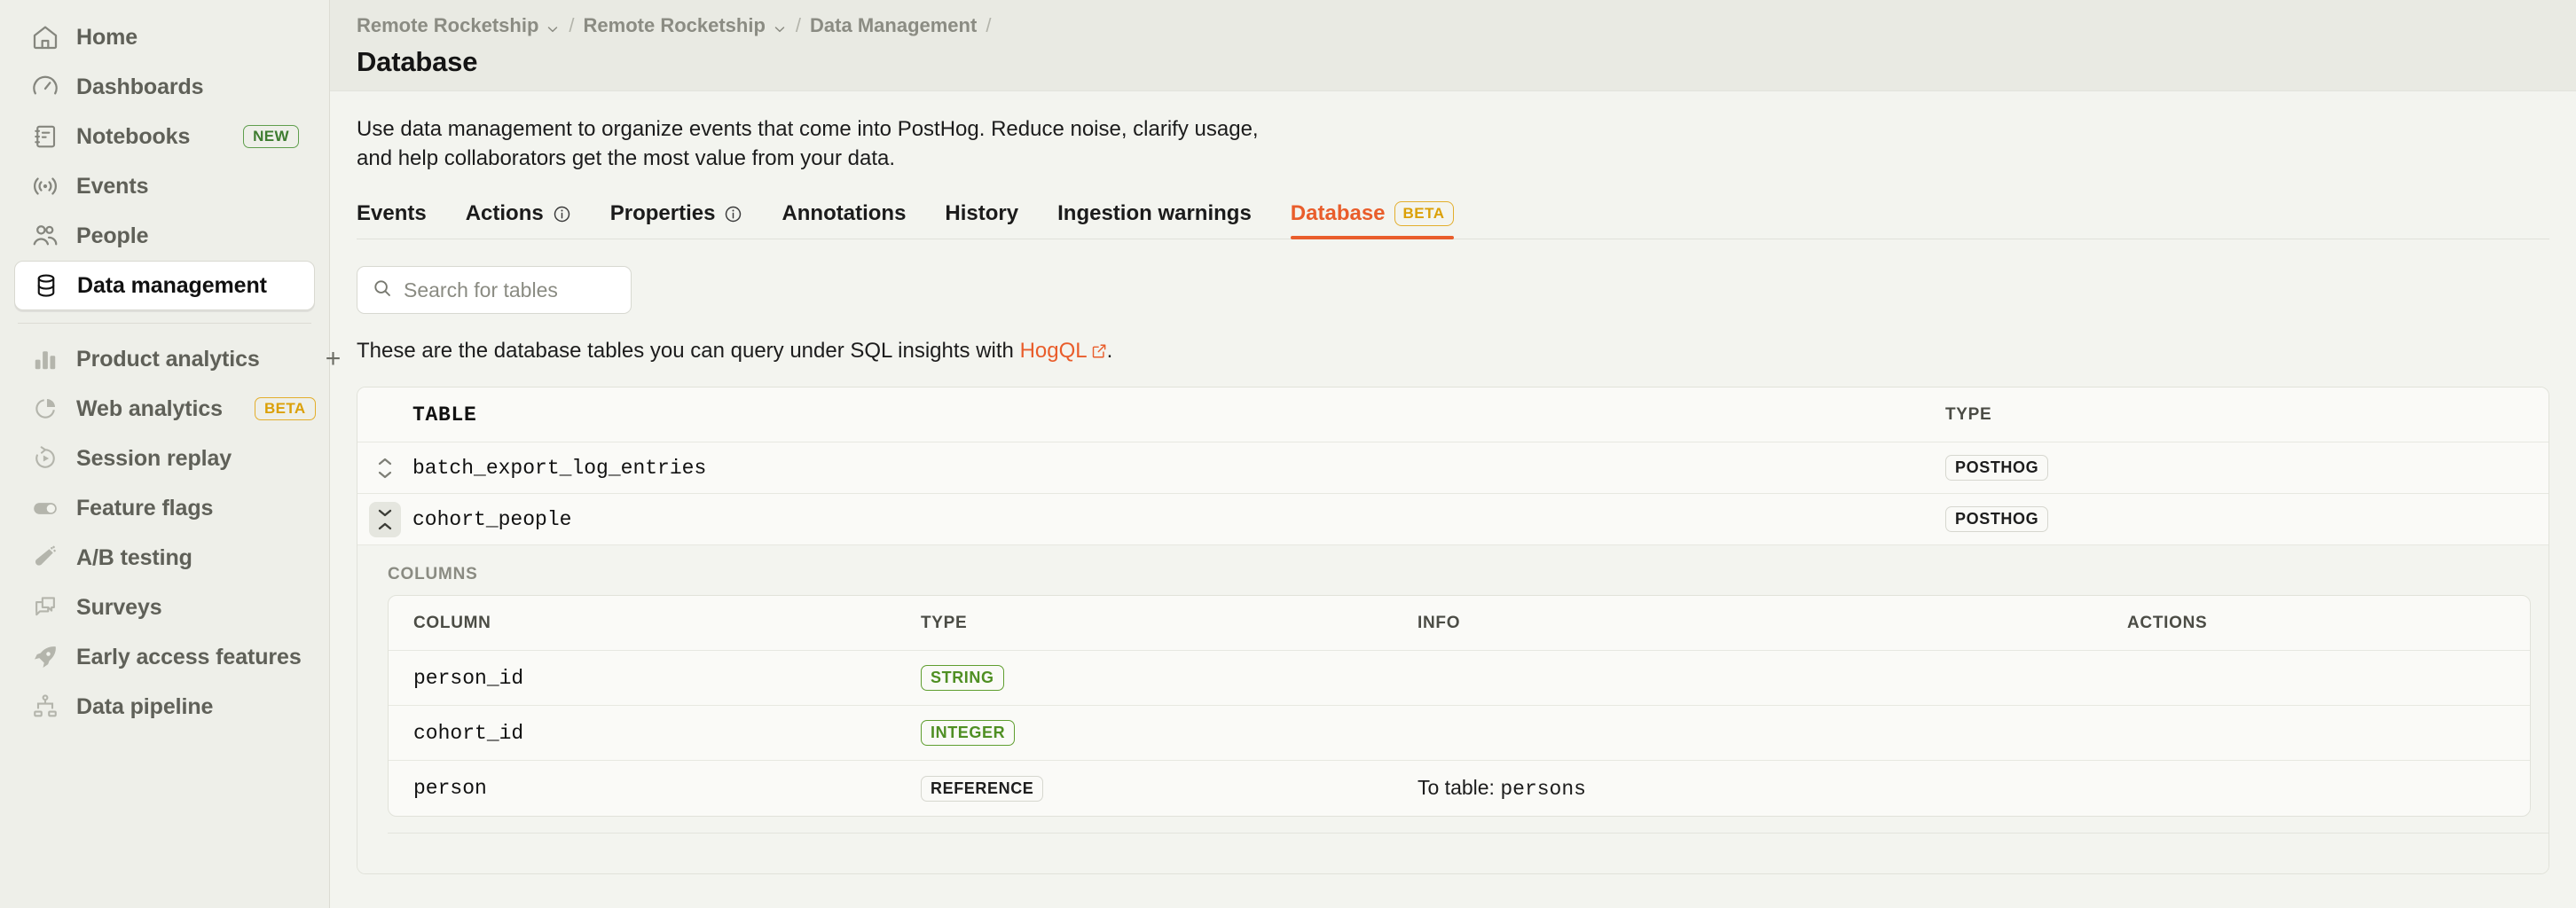 This screenshot has height=908, width=2576. Describe the element at coordinates (1169, 788) in the screenshot. I see `column-type-cell: REFERENCE` at that location.